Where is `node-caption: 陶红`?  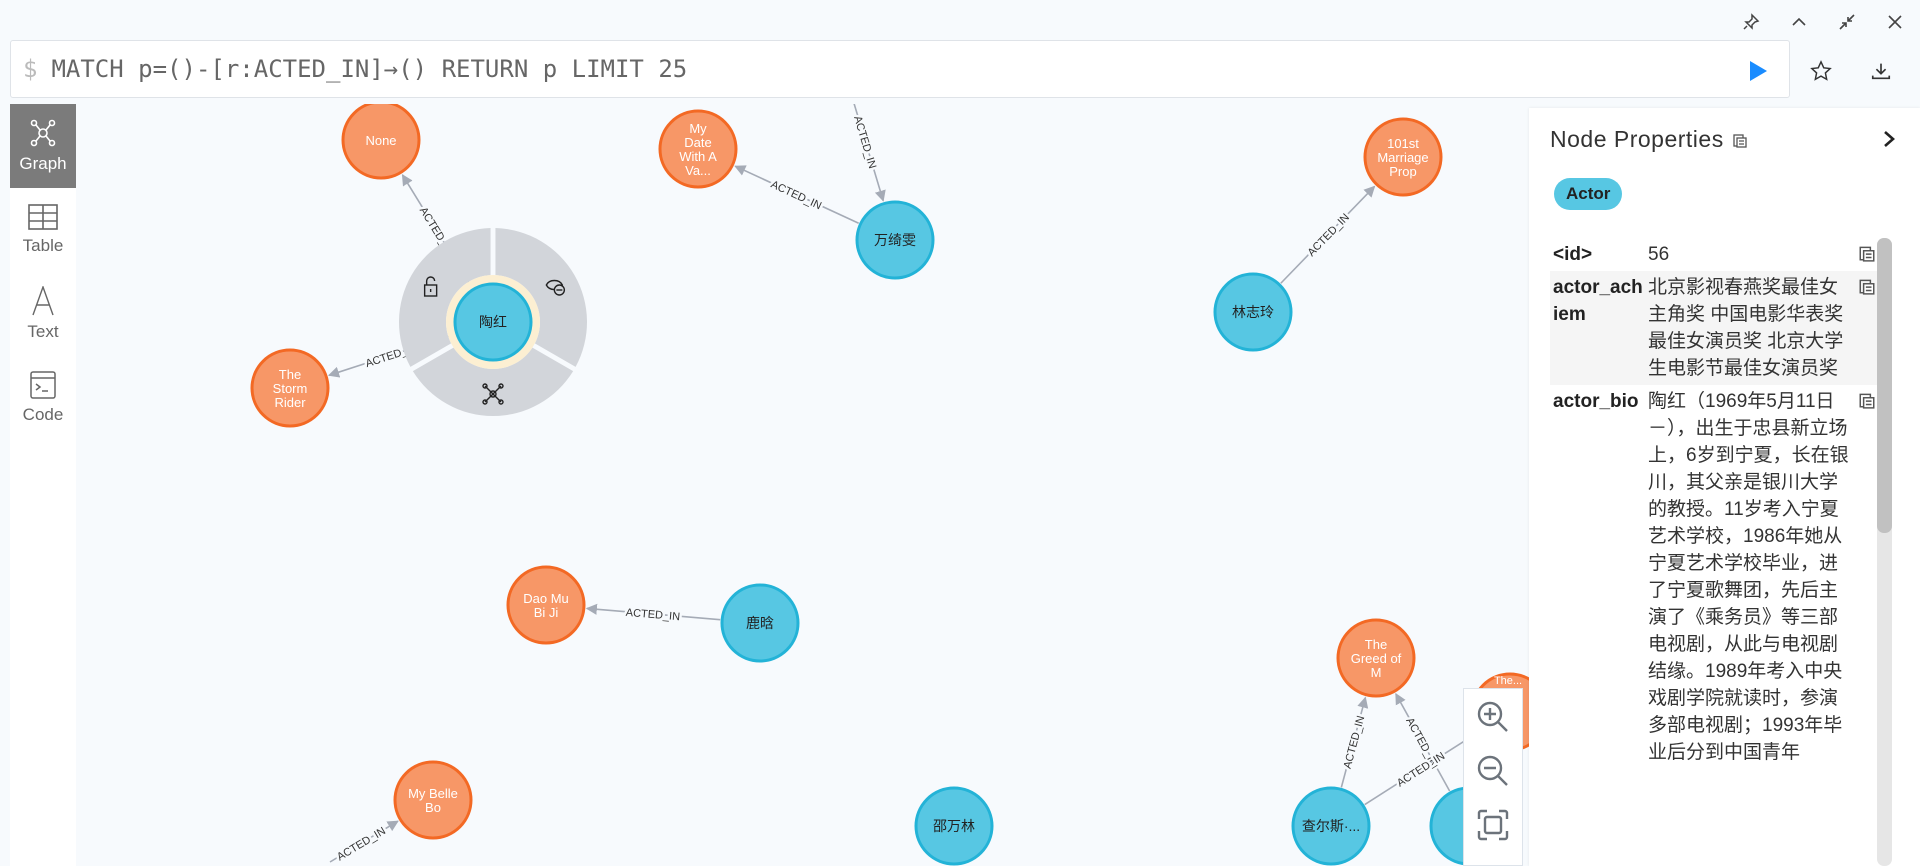 node-caption: 陶红 is located at coordinates (493, 322).